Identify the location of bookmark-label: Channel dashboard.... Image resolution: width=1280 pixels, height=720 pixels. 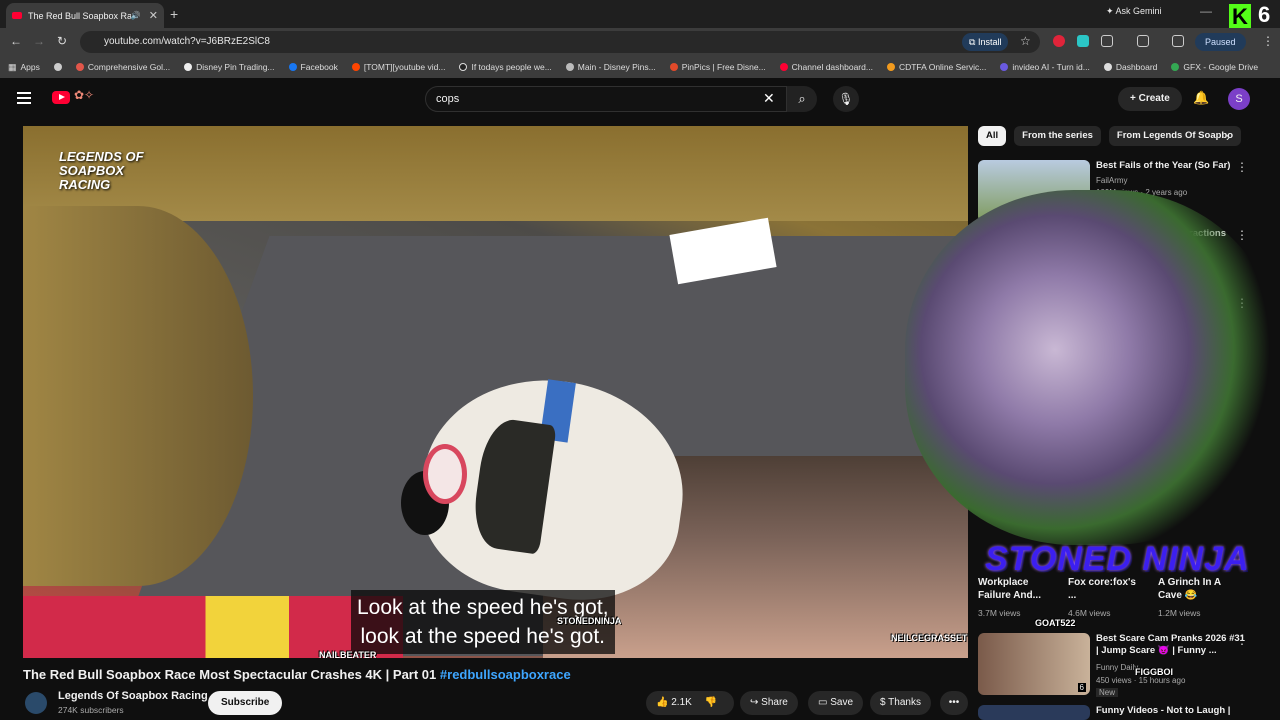
(832, 67).